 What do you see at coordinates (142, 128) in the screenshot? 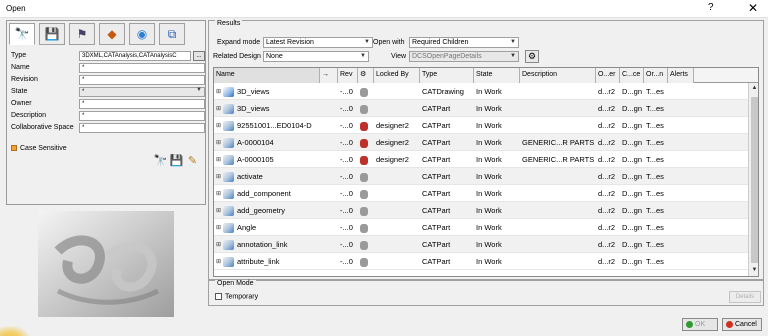
I see `collab-space-field: *` at bounding box center [142, 128].